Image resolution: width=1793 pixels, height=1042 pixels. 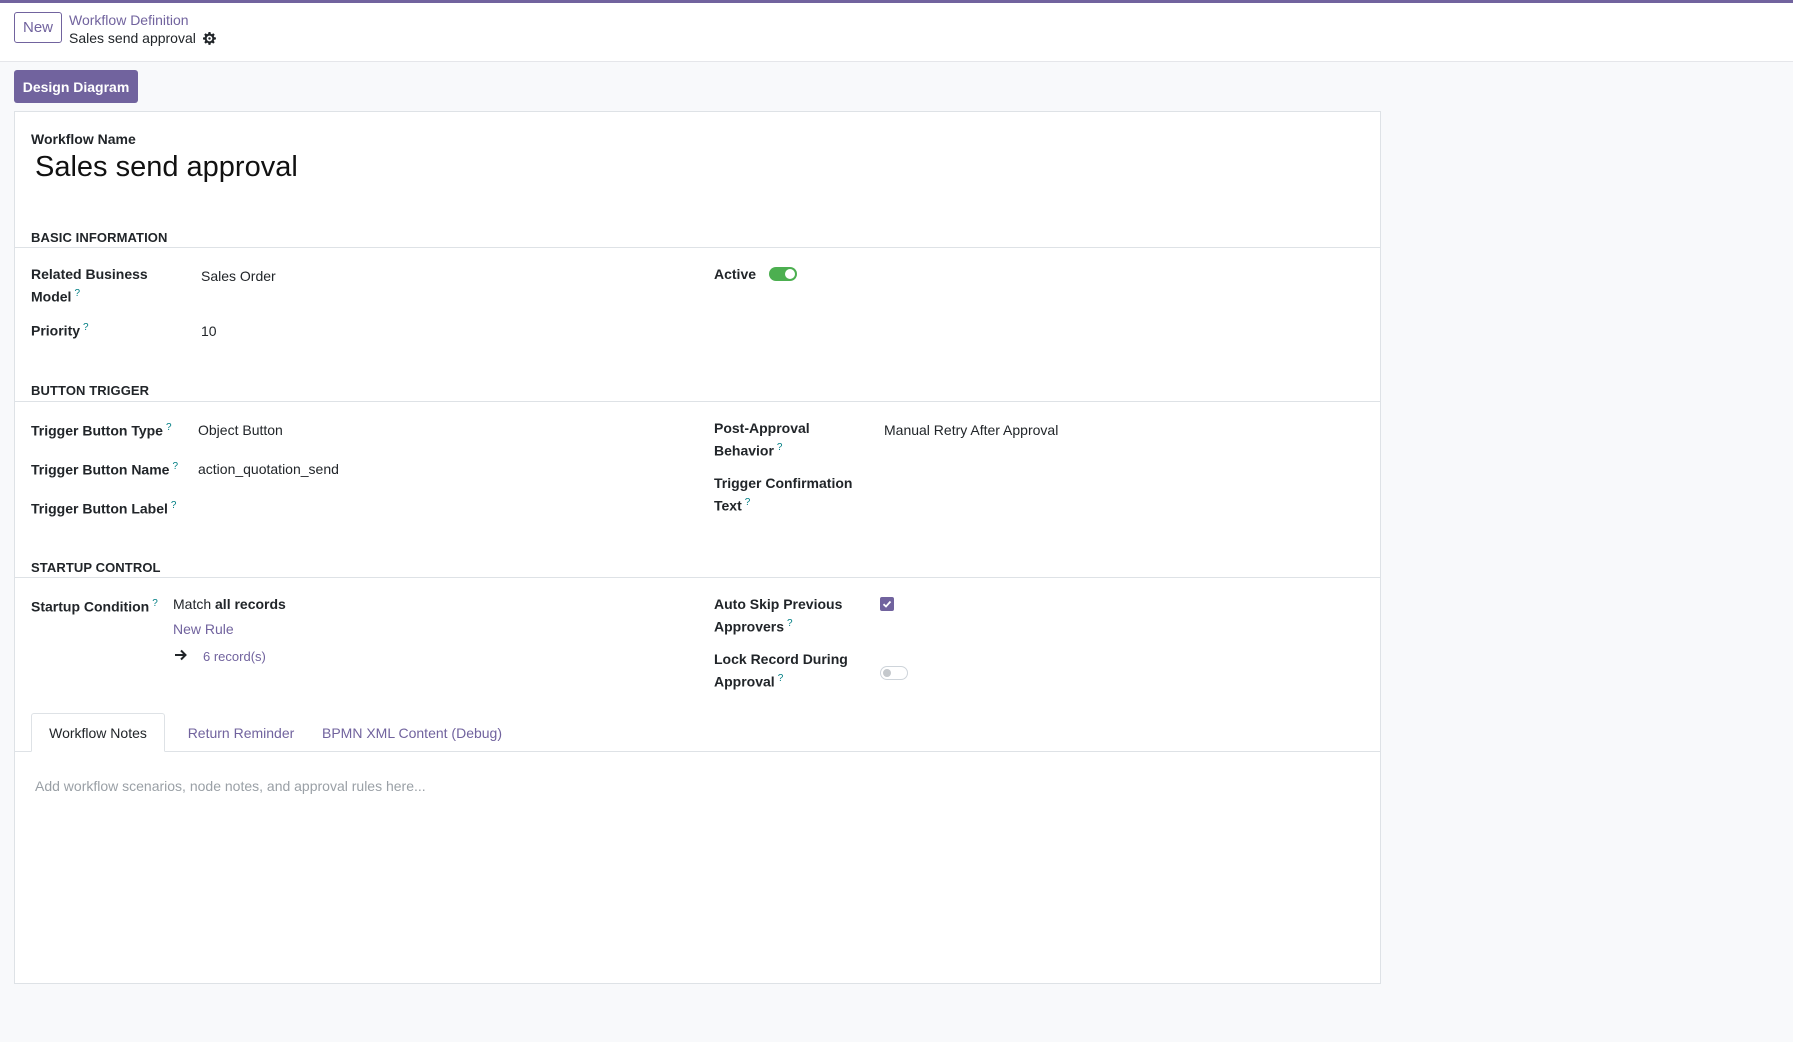 I want to click on section-basic-information: BASIC INFORMATION, so click(x=99, y=237).